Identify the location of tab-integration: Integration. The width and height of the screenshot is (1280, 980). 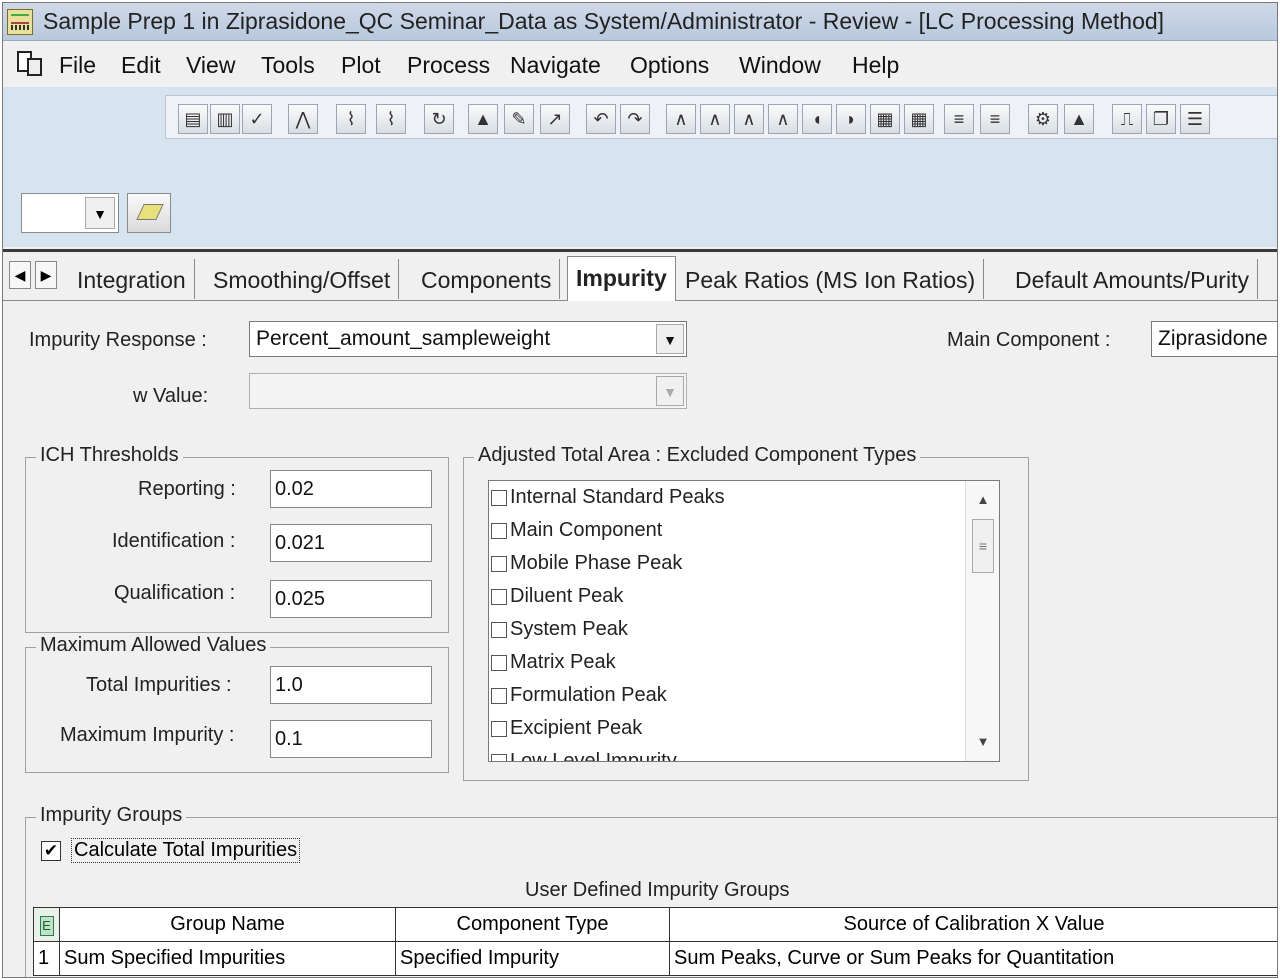
(132, 279).